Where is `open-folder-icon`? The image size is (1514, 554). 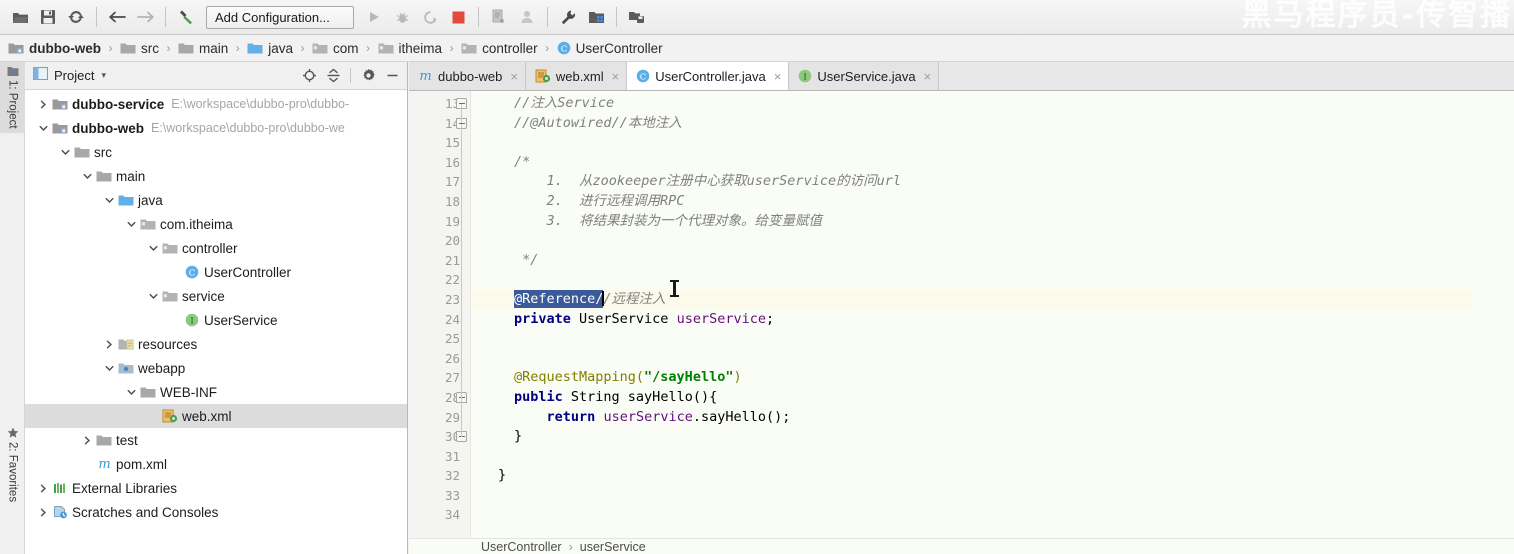 open-folder-icon is located at coordinates (20, 17).